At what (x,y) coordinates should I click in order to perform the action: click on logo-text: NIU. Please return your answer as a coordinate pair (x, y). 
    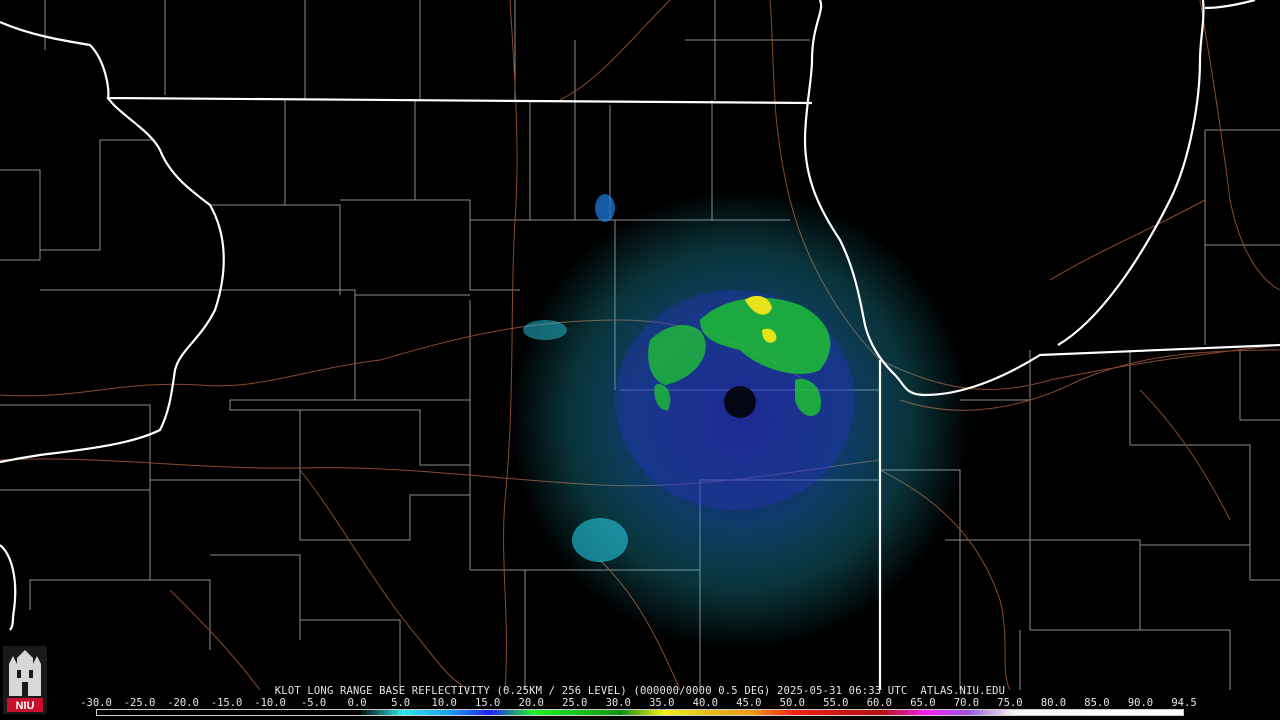
    Looking at the image, I should click on (25, 706).